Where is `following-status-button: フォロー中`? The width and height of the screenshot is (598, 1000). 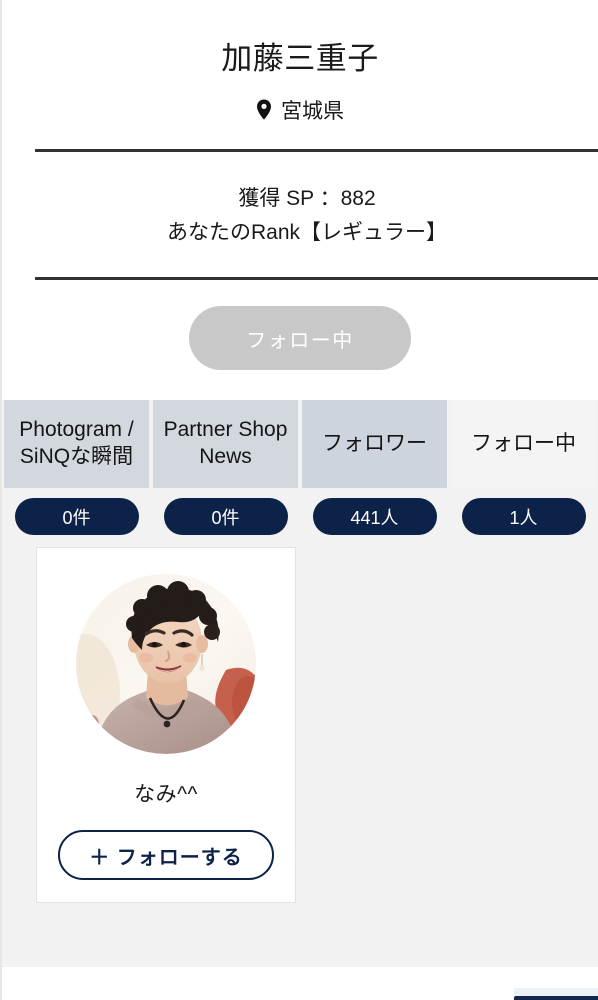
following-status-button: フォロー中 is located at coordinates (300, 338).